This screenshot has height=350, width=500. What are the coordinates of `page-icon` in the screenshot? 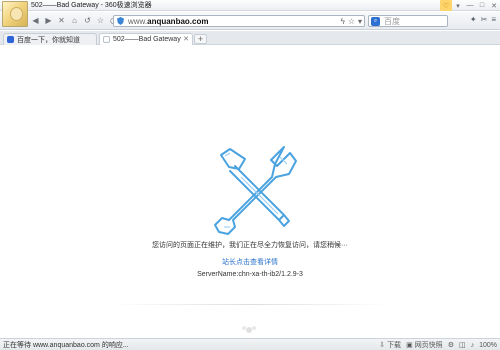 It's located at (106, 39).